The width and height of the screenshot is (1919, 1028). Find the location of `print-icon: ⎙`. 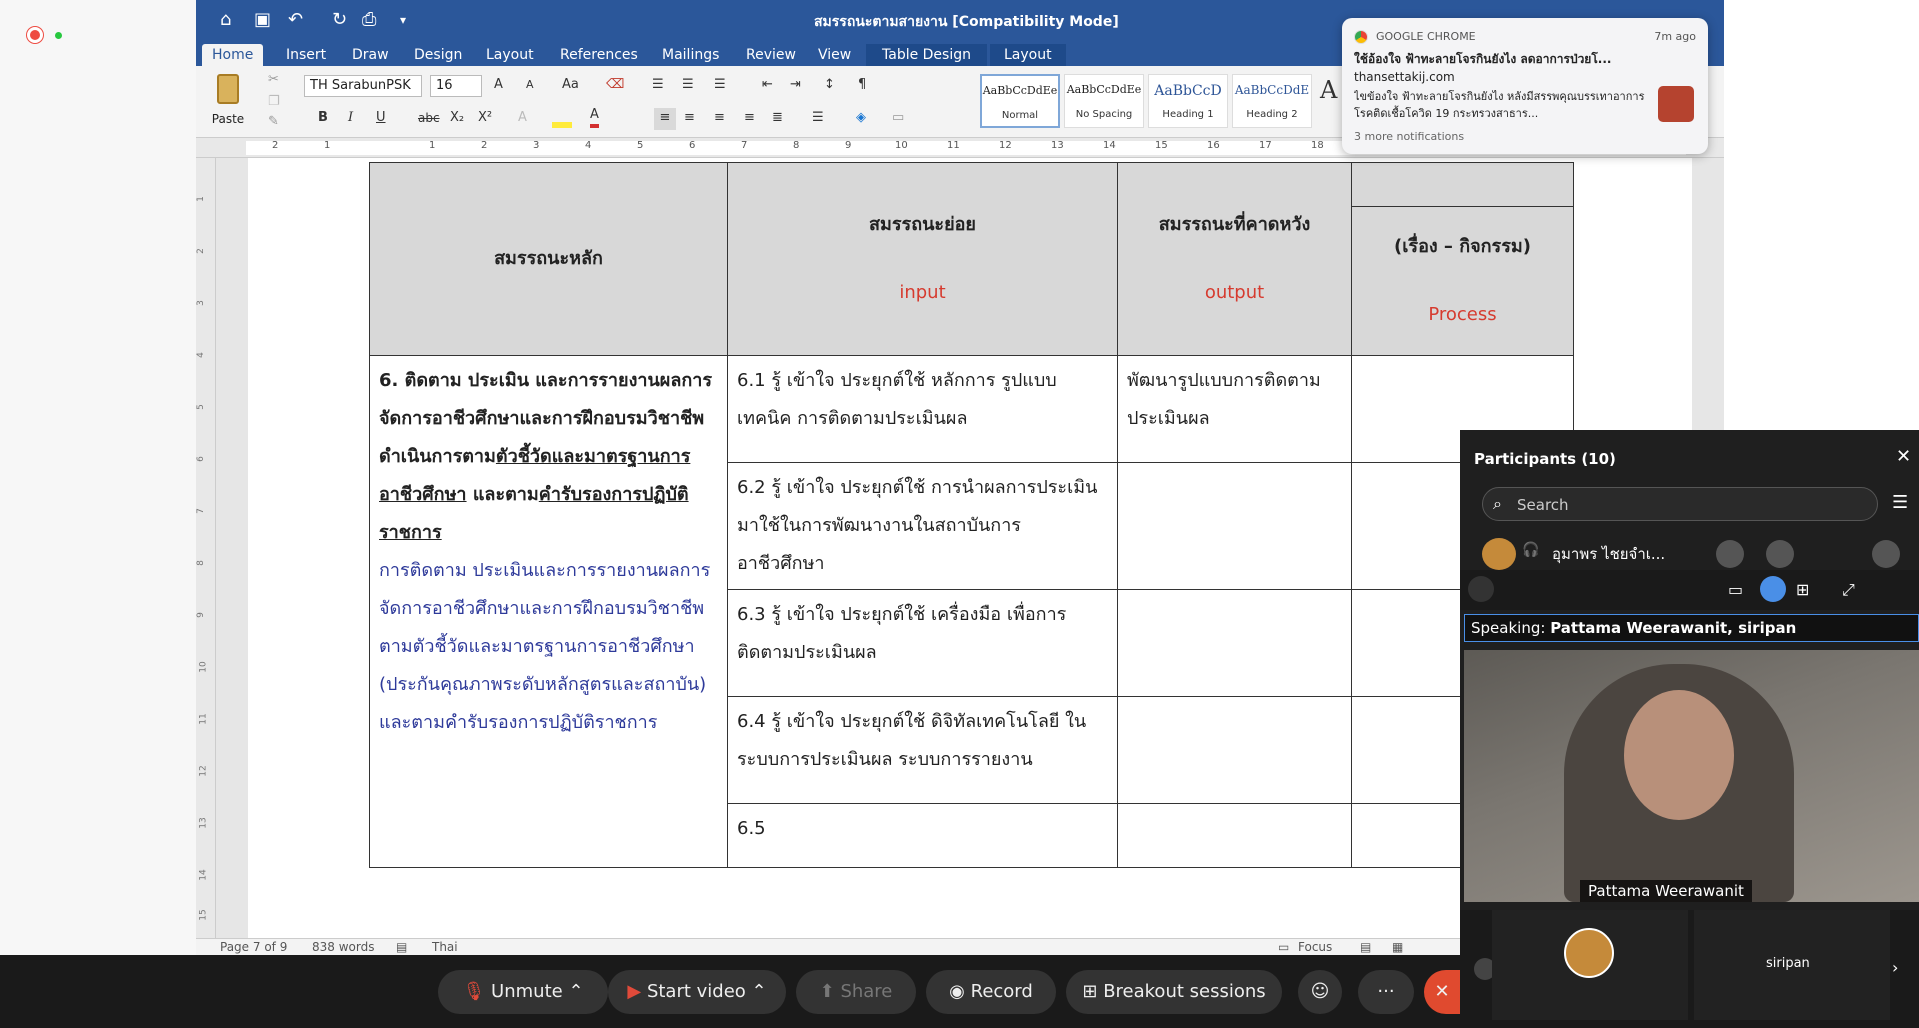

print-icon: ⎙ is located at coordinates (369, 20).